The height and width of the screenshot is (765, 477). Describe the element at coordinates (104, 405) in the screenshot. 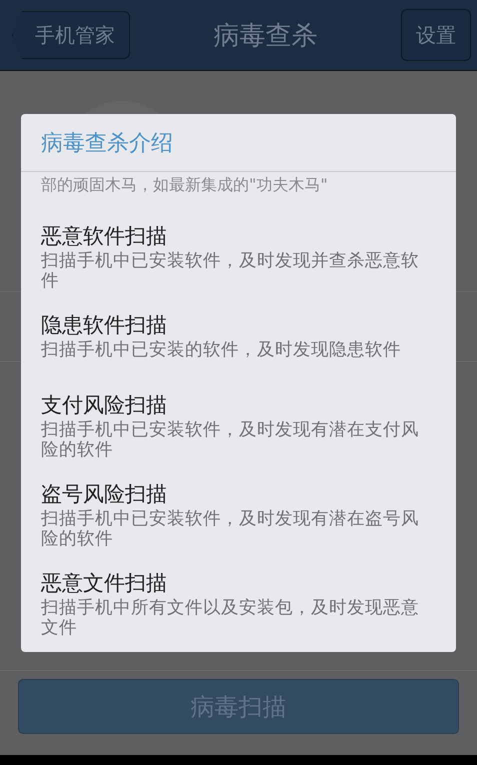

I see `scan-type-title: 支付风险扫描` at that location.